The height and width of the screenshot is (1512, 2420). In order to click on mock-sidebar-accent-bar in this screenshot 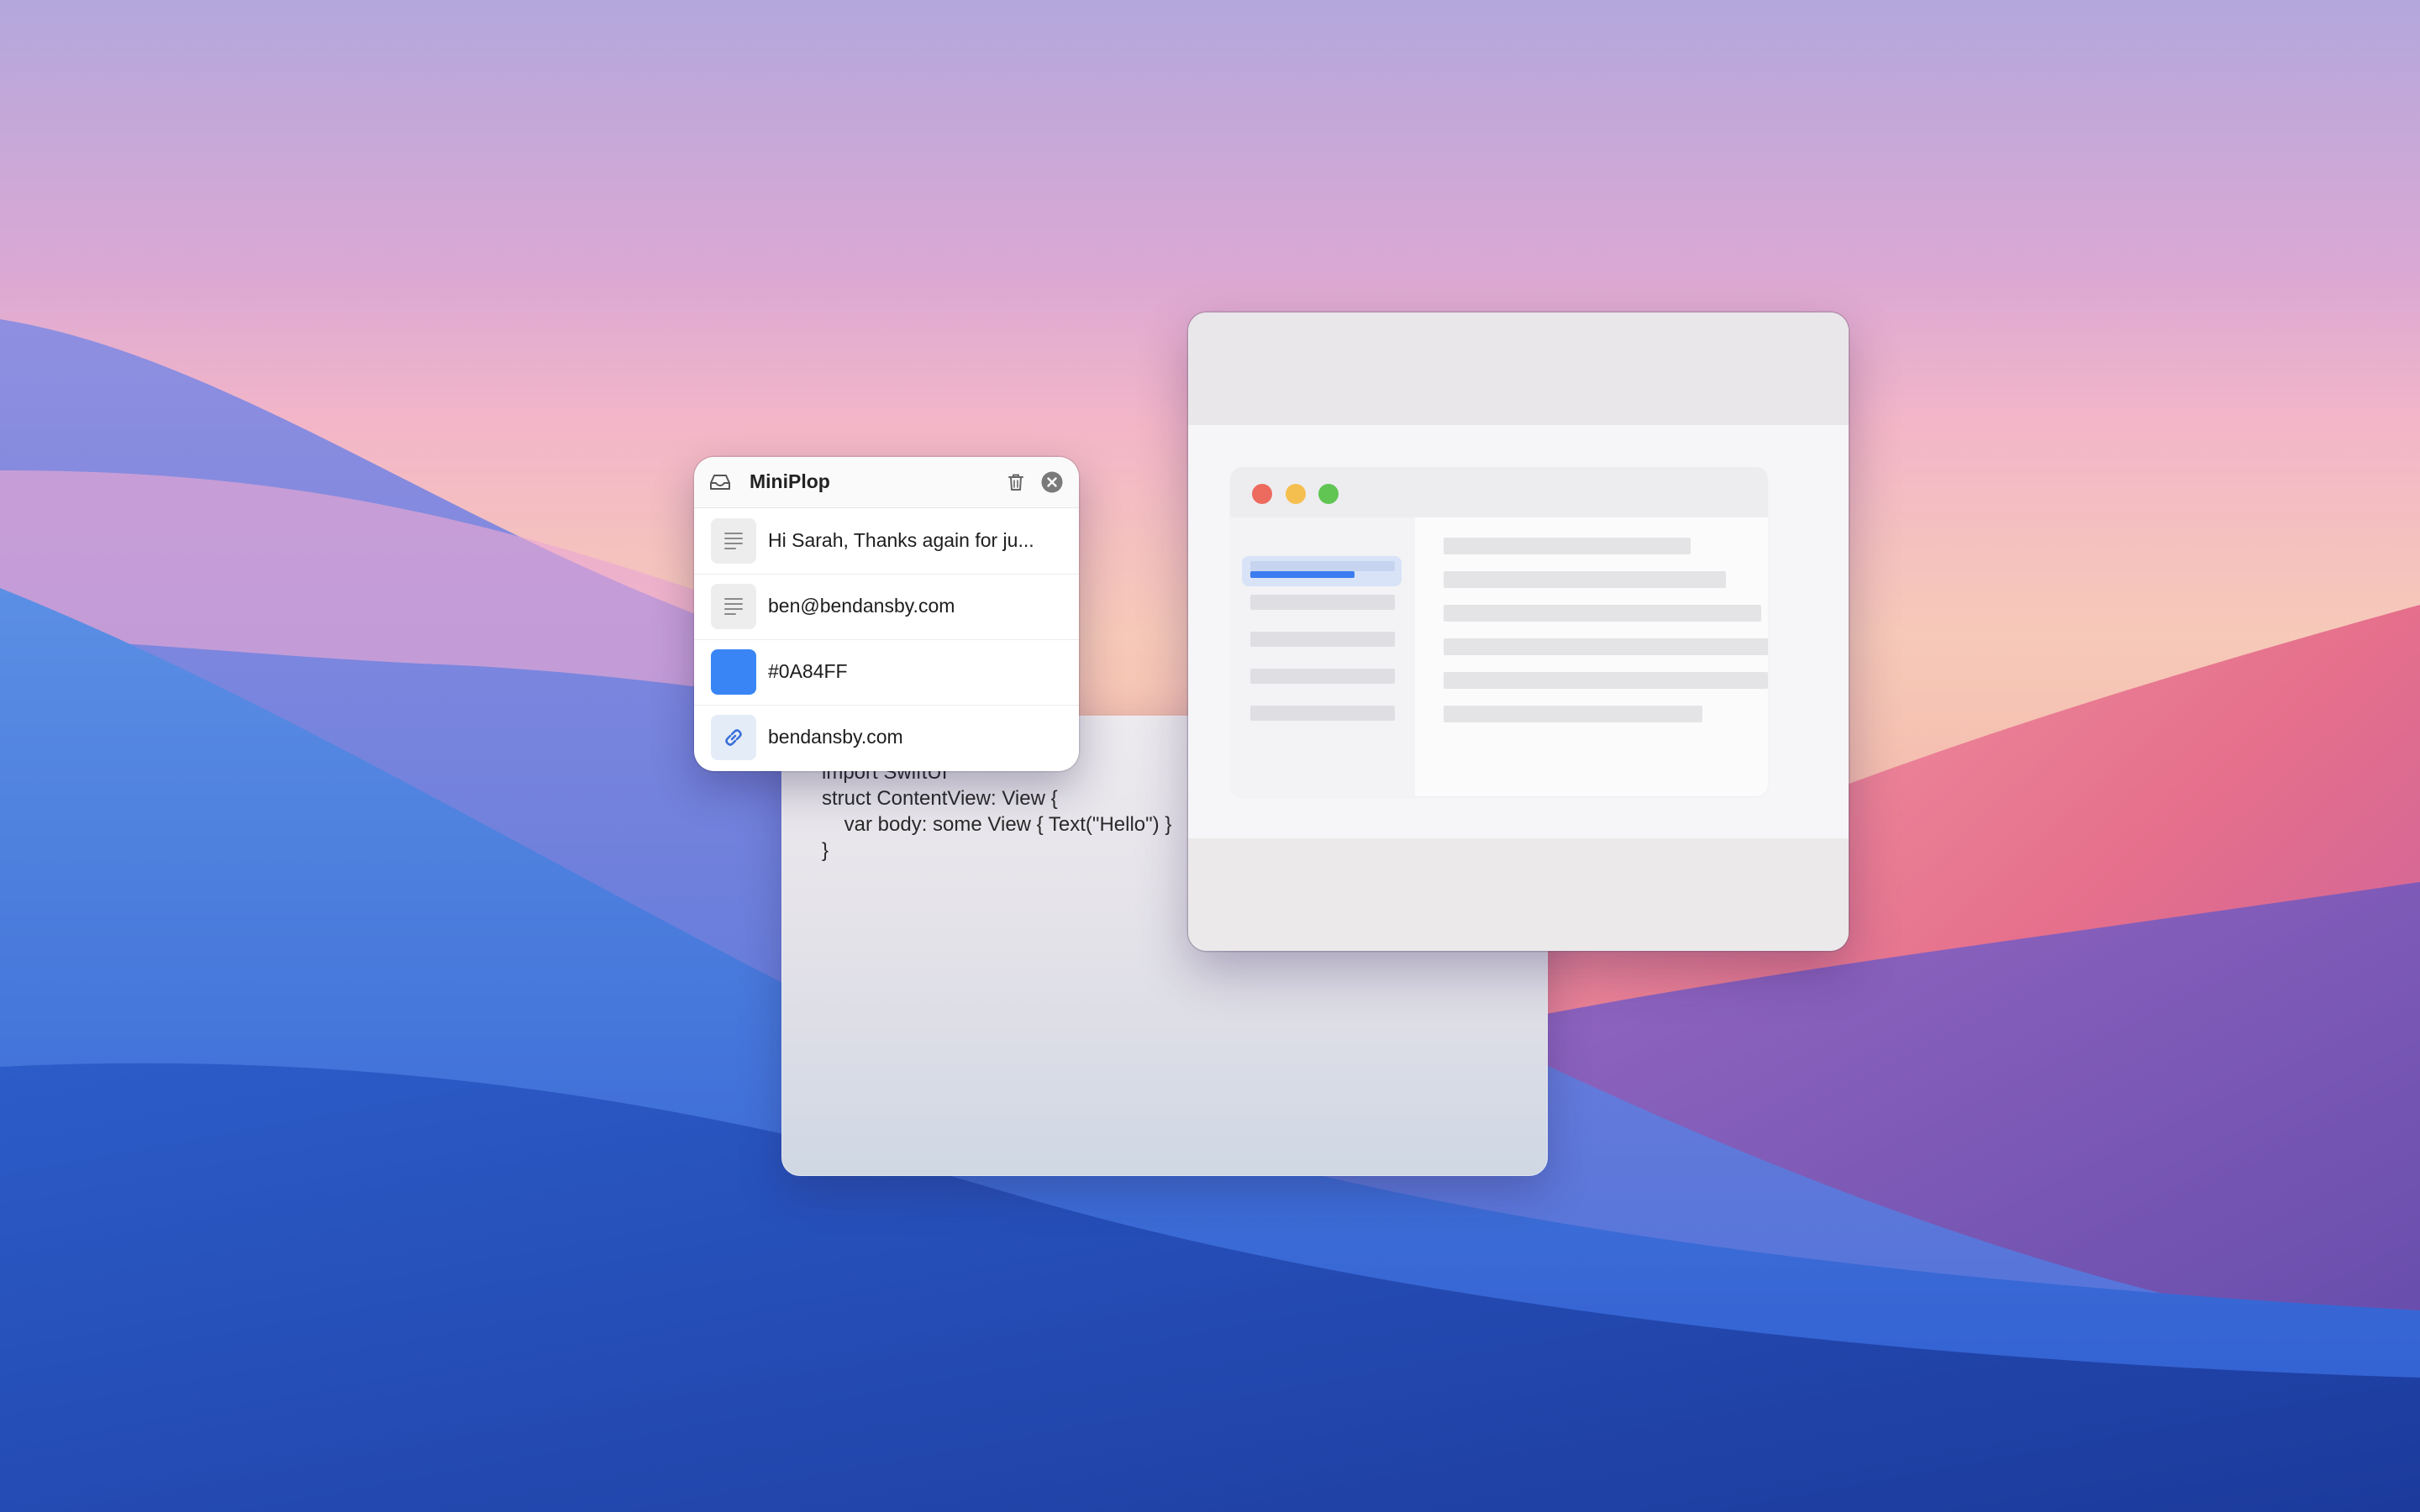, I will do `click(1302, 574)`.